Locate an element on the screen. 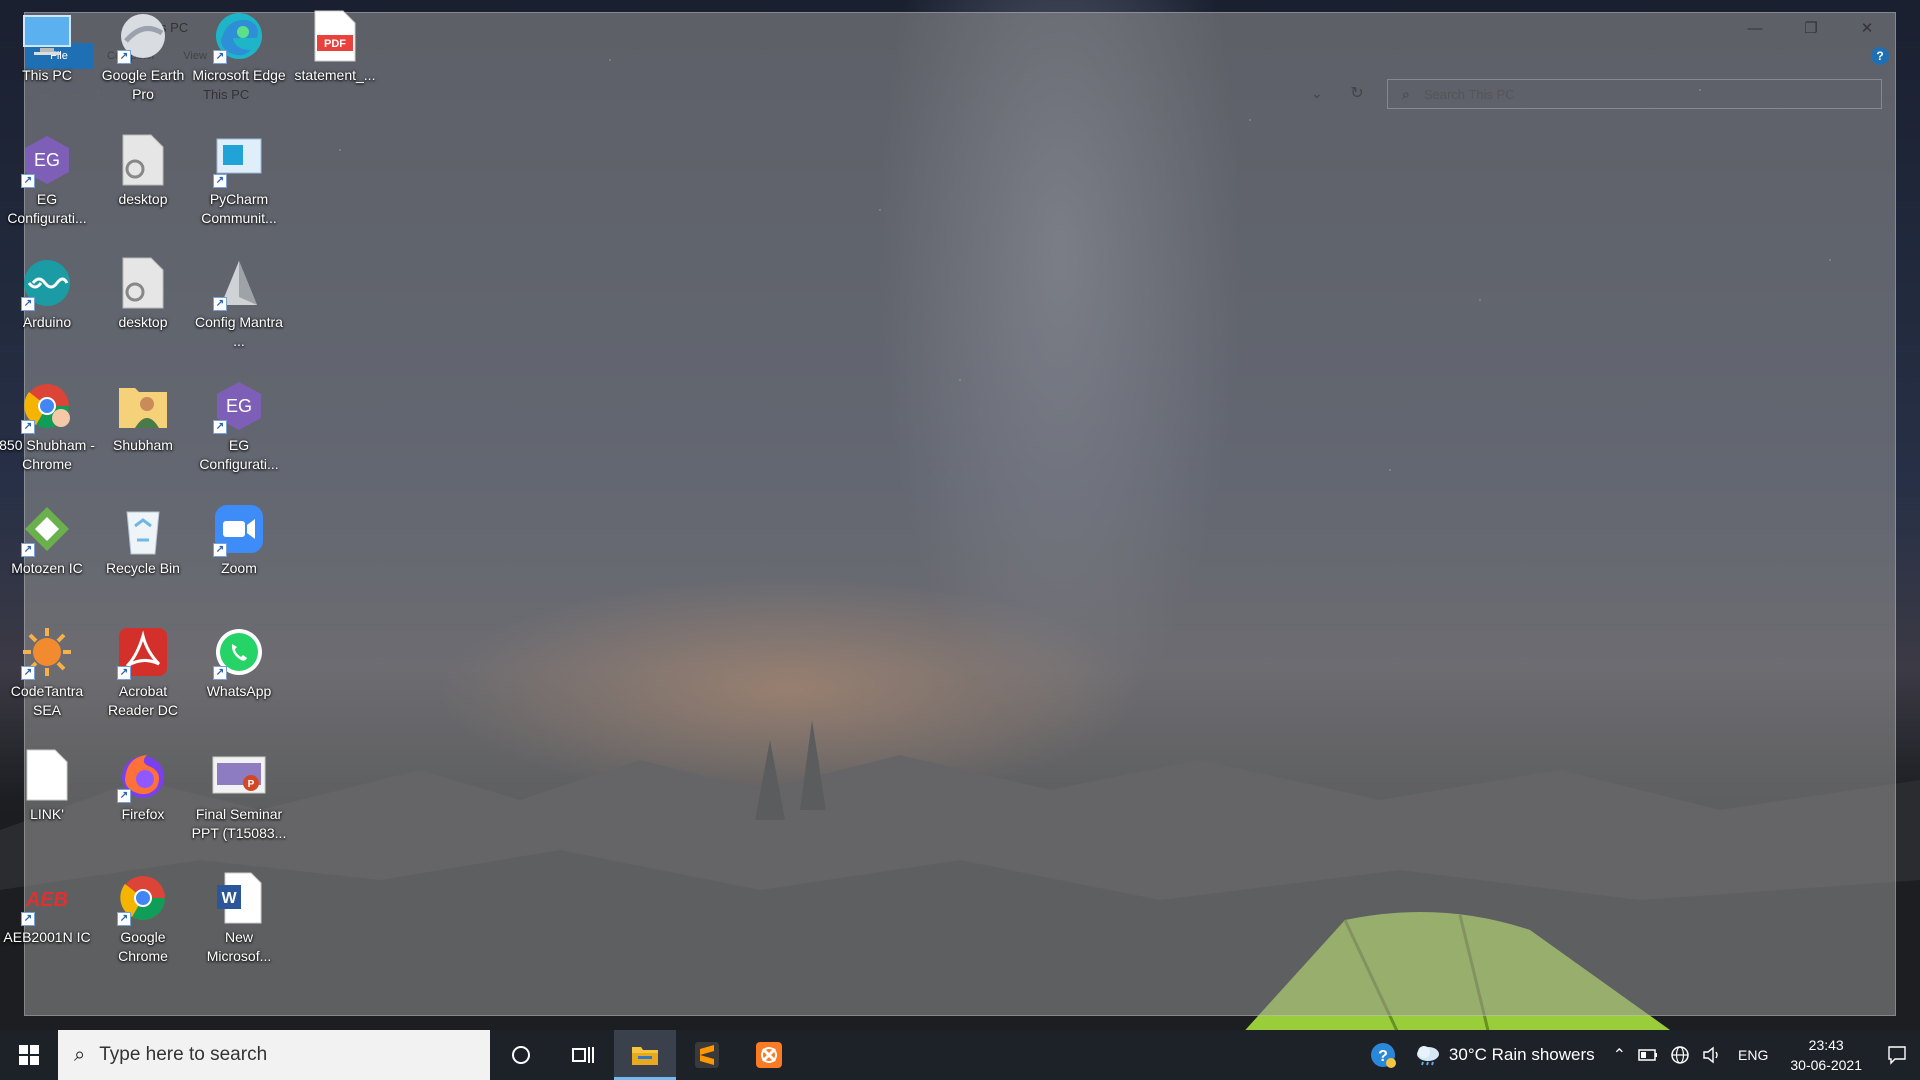 This screenshot has width=1920, height=1080. window-controls: — ❐ ✕ is located at coordinates (1811, 28).